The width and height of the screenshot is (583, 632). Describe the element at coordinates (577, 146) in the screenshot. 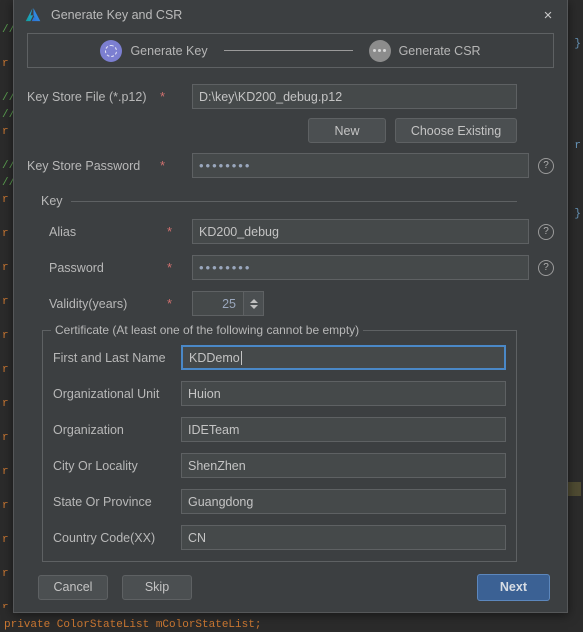

I see `ide-code-fragment: r` at that location.